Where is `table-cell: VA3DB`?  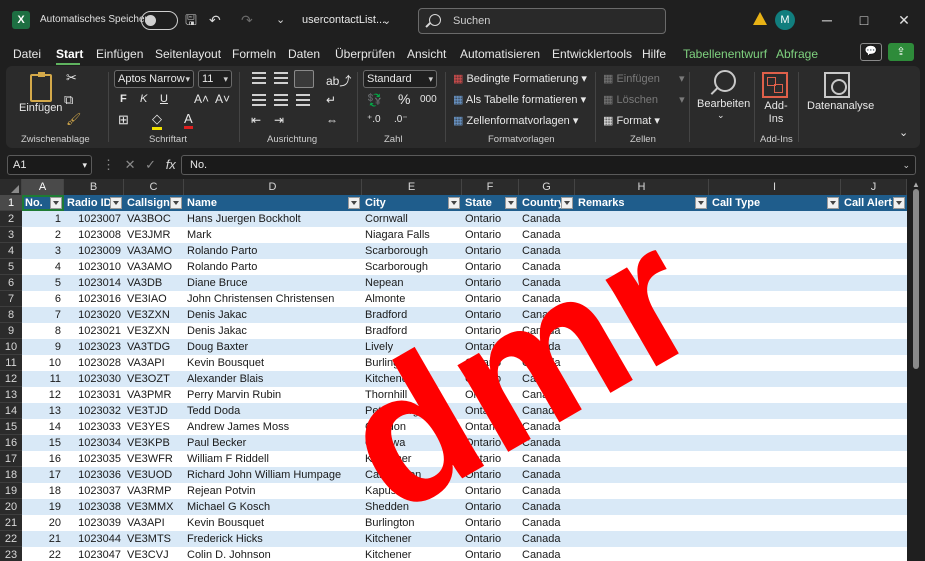 table-cell: VA3DB is located at coordinates (154, 283).